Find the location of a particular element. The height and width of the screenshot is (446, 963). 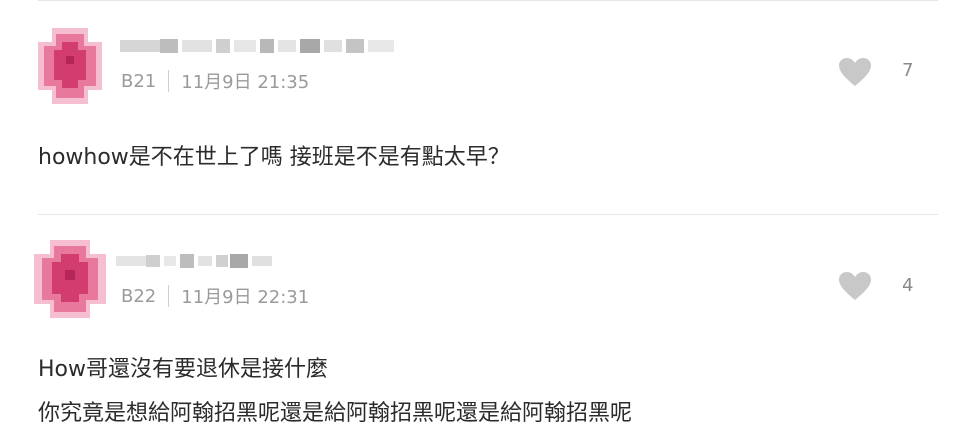

comment-meta: B22 11月9日 22:31 is located at coordinates (215, 296).